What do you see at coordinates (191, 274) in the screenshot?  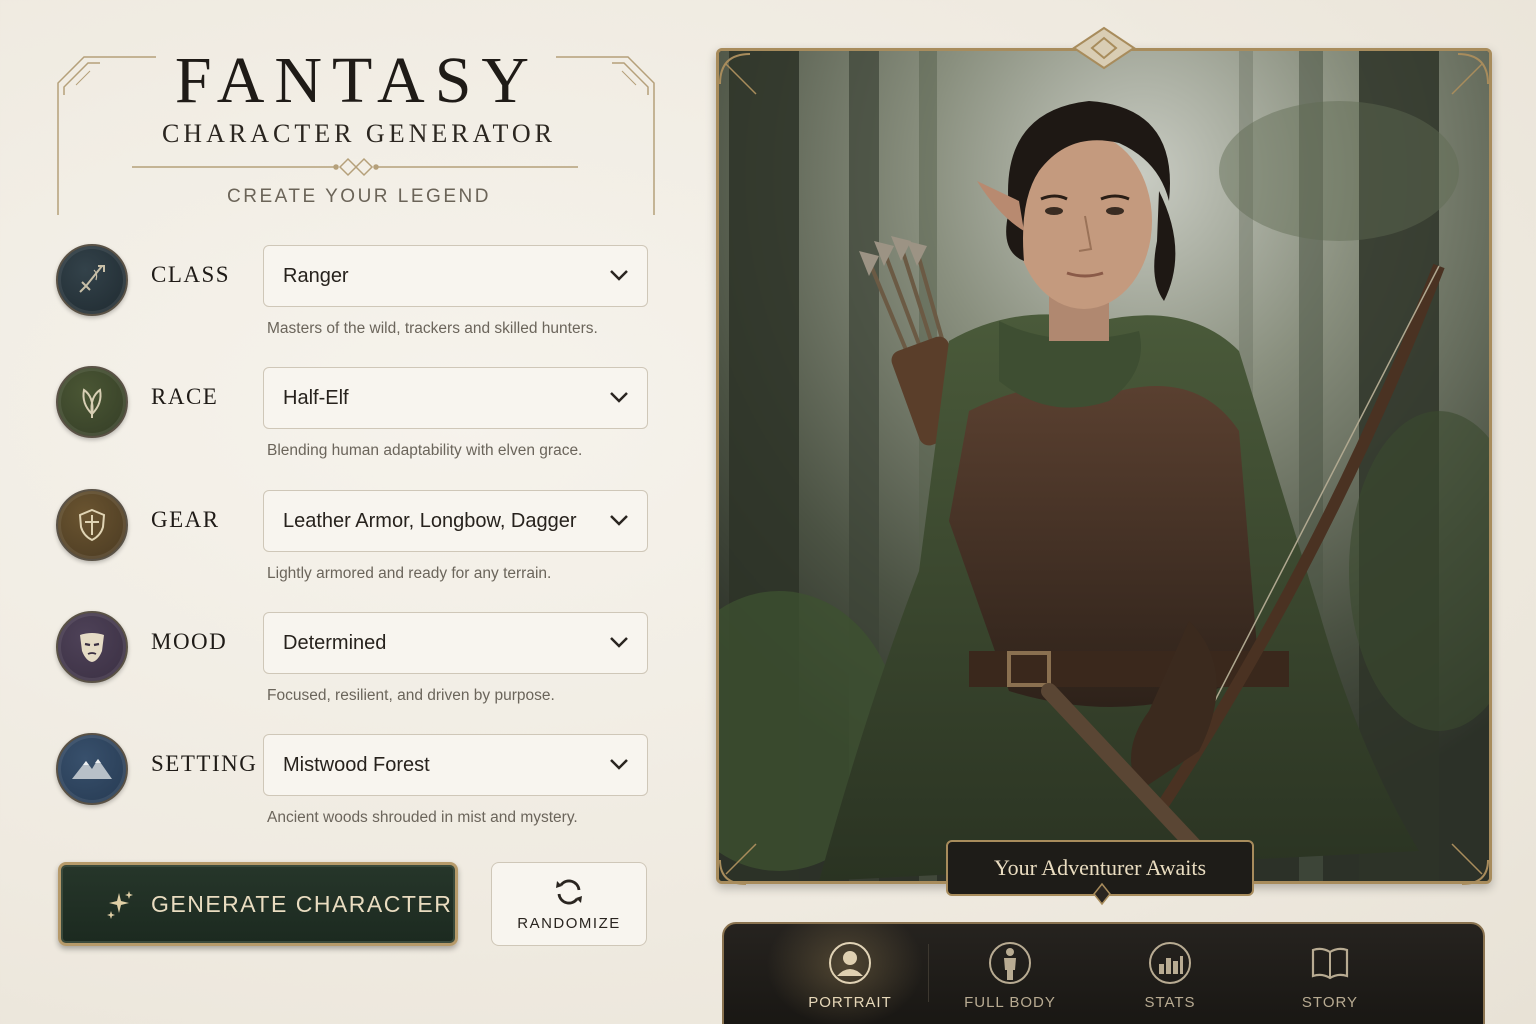 I see `field-label: CLASS` at bounding box center [191, 274].